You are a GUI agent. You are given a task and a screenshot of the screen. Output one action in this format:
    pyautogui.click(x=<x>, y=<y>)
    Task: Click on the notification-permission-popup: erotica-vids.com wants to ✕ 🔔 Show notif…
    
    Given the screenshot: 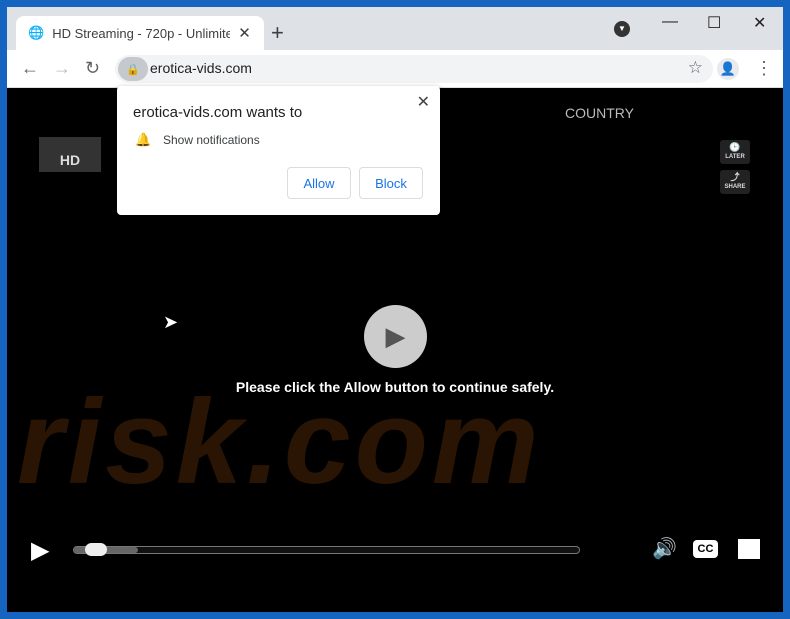 What is the action you would take?
    pyautogui.click(x=278, y=150)
    